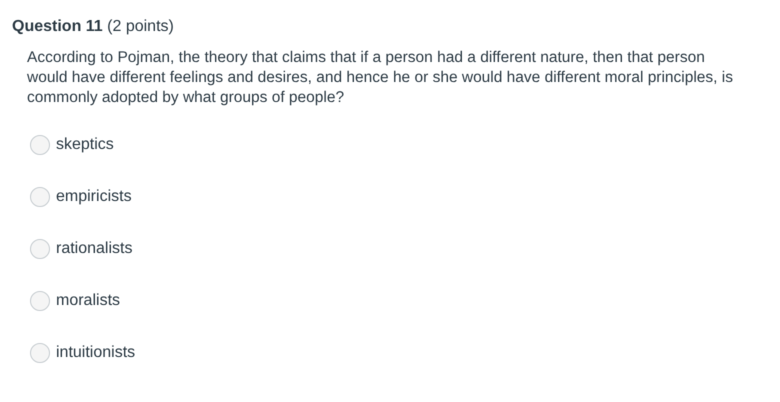 Image resolution: width=780 pixels, height=402 pixels. What do you see at coordinates (94, 249) in the screenshot?
I see `answer-option: rationalists` at bounding box center [94, 249].